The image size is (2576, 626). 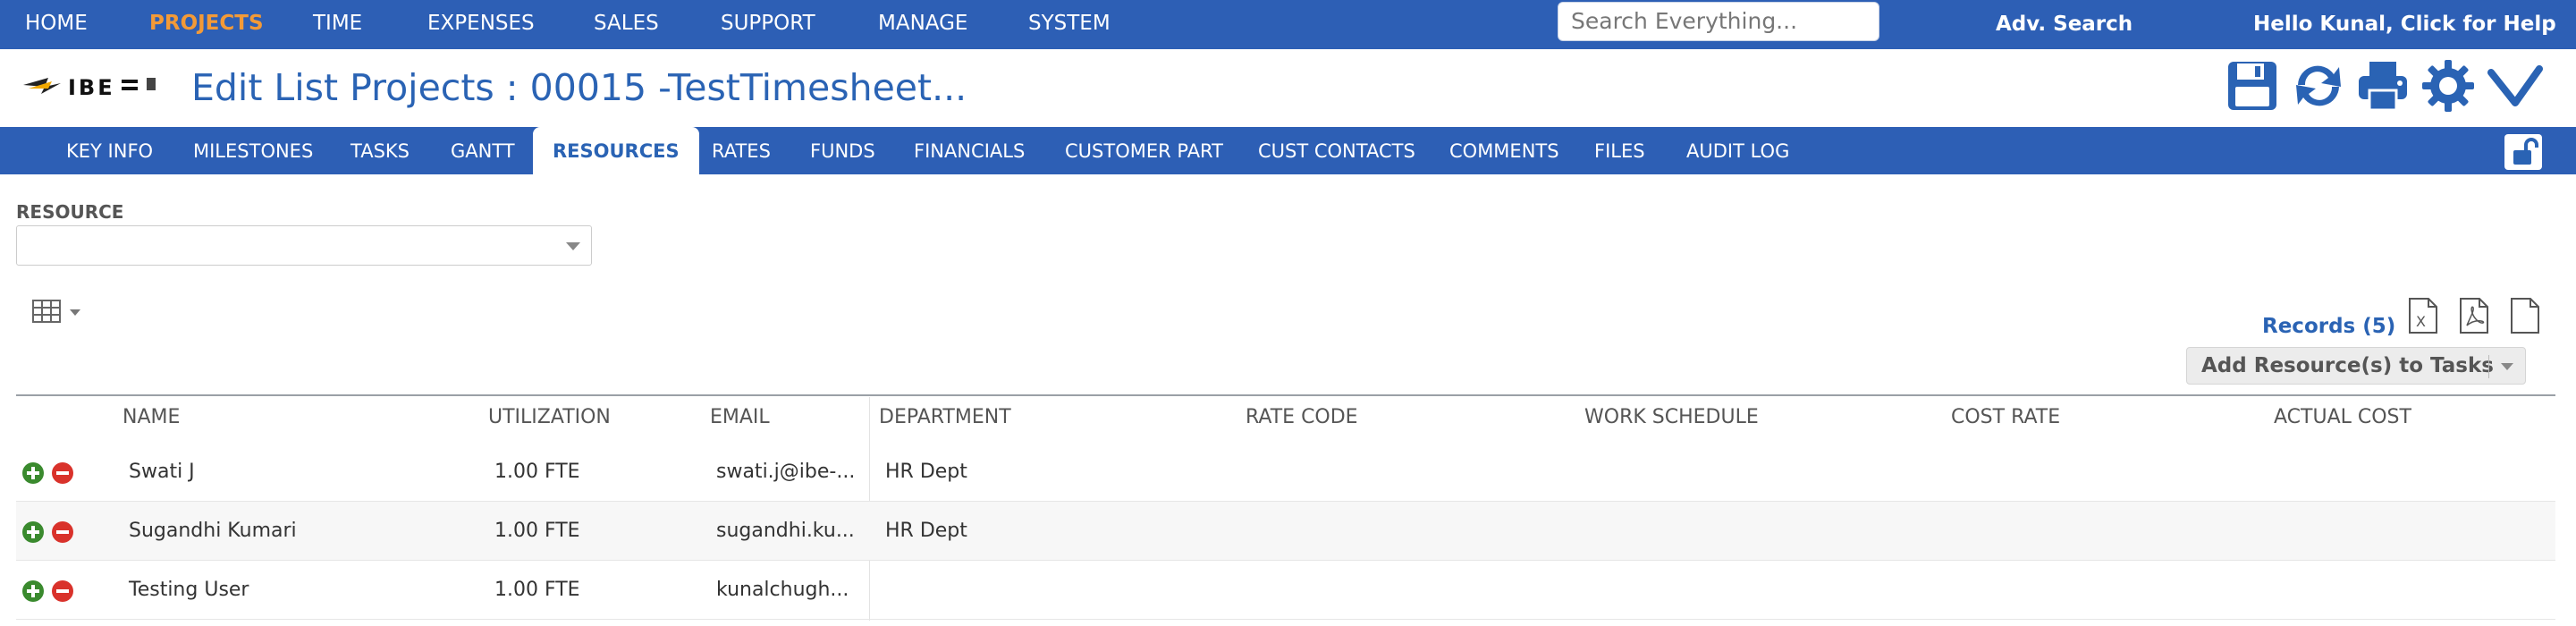 What do you see at coordinates (2523, 152) in the screenshot?
I see `unlock-icon` at bounding box center [2523, 152].